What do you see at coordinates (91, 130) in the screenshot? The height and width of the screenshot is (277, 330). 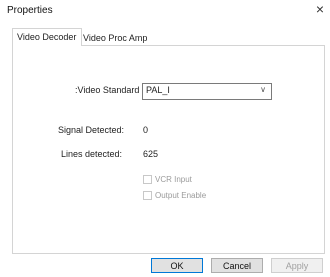 I see `signal-detected-label: Signal Detected:` at bounding box center [91, 130].